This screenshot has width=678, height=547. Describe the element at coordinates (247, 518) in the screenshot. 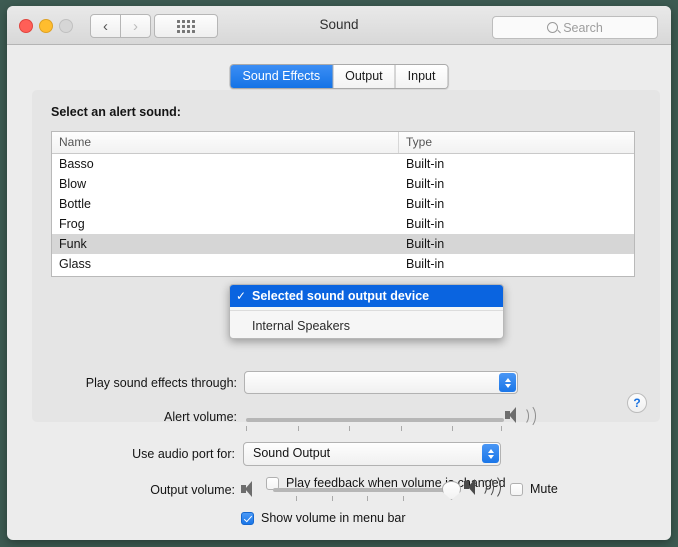

I see `checkbox-checked-icon` at that location.